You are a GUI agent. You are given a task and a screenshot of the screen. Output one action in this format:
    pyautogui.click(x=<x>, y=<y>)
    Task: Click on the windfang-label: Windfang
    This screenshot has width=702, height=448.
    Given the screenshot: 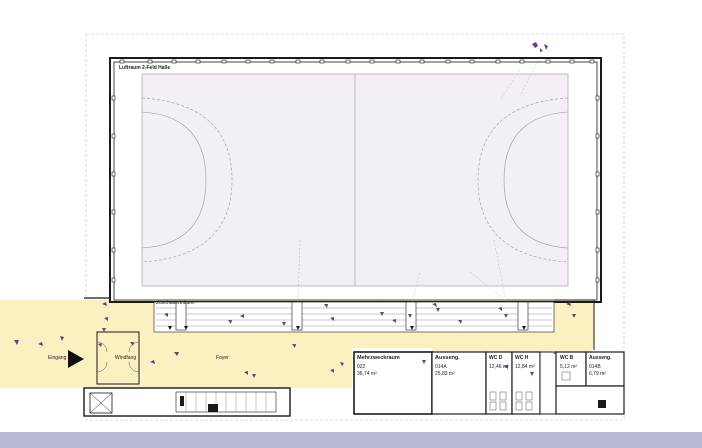 What is the action you would take?
    pyautogui.click(x=126, y=358)
    